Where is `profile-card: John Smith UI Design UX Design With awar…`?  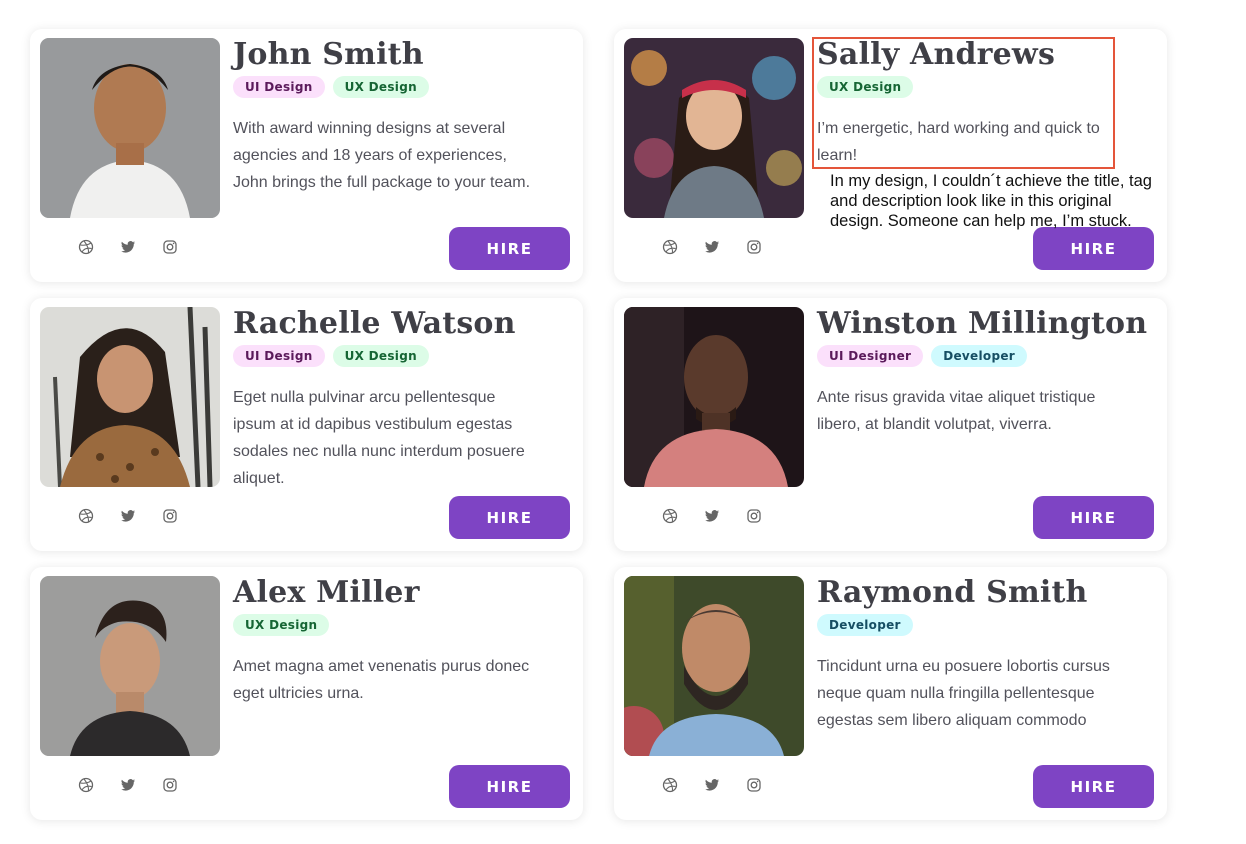
profile-card: John Smith UI Design UX Design With awar… is located at coordinates (306, 155).